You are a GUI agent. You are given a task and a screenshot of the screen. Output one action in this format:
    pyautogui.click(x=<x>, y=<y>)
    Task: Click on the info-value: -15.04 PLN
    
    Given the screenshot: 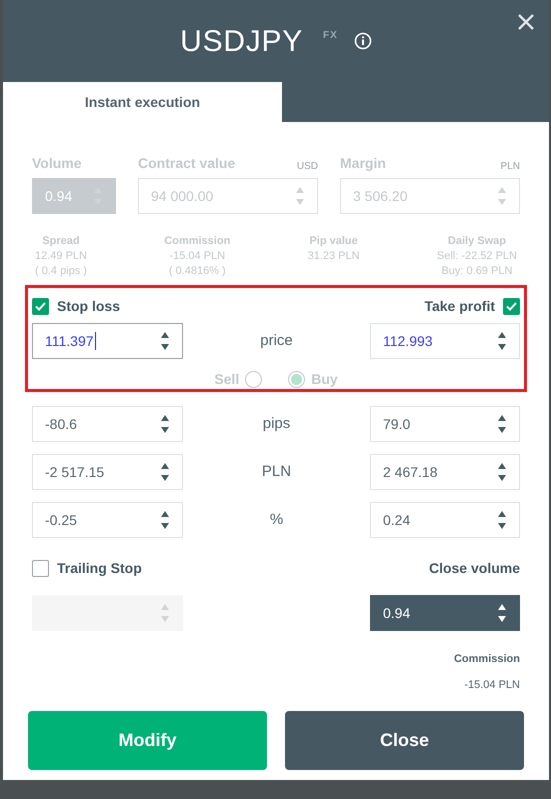 What is the action you would take?
    pyautogui.click(x=197, y=256)
    